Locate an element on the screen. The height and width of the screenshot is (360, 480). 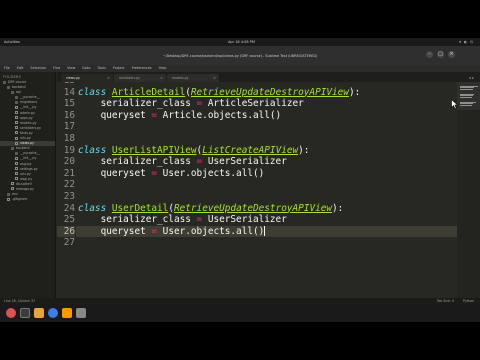
code-token: ArticleDetail is located at coordinates (148, 92).